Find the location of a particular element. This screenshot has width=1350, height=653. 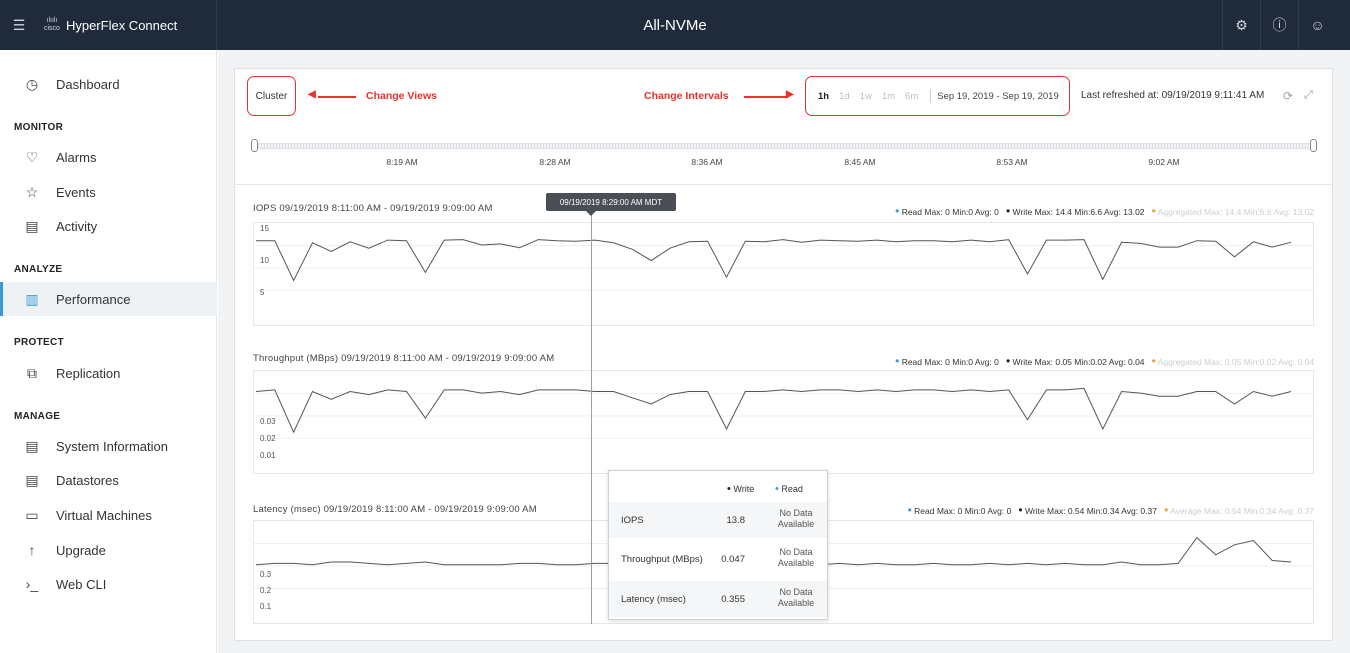

sidebar-item-system-information: ▤ System Information is located at coordinates (108, 446).